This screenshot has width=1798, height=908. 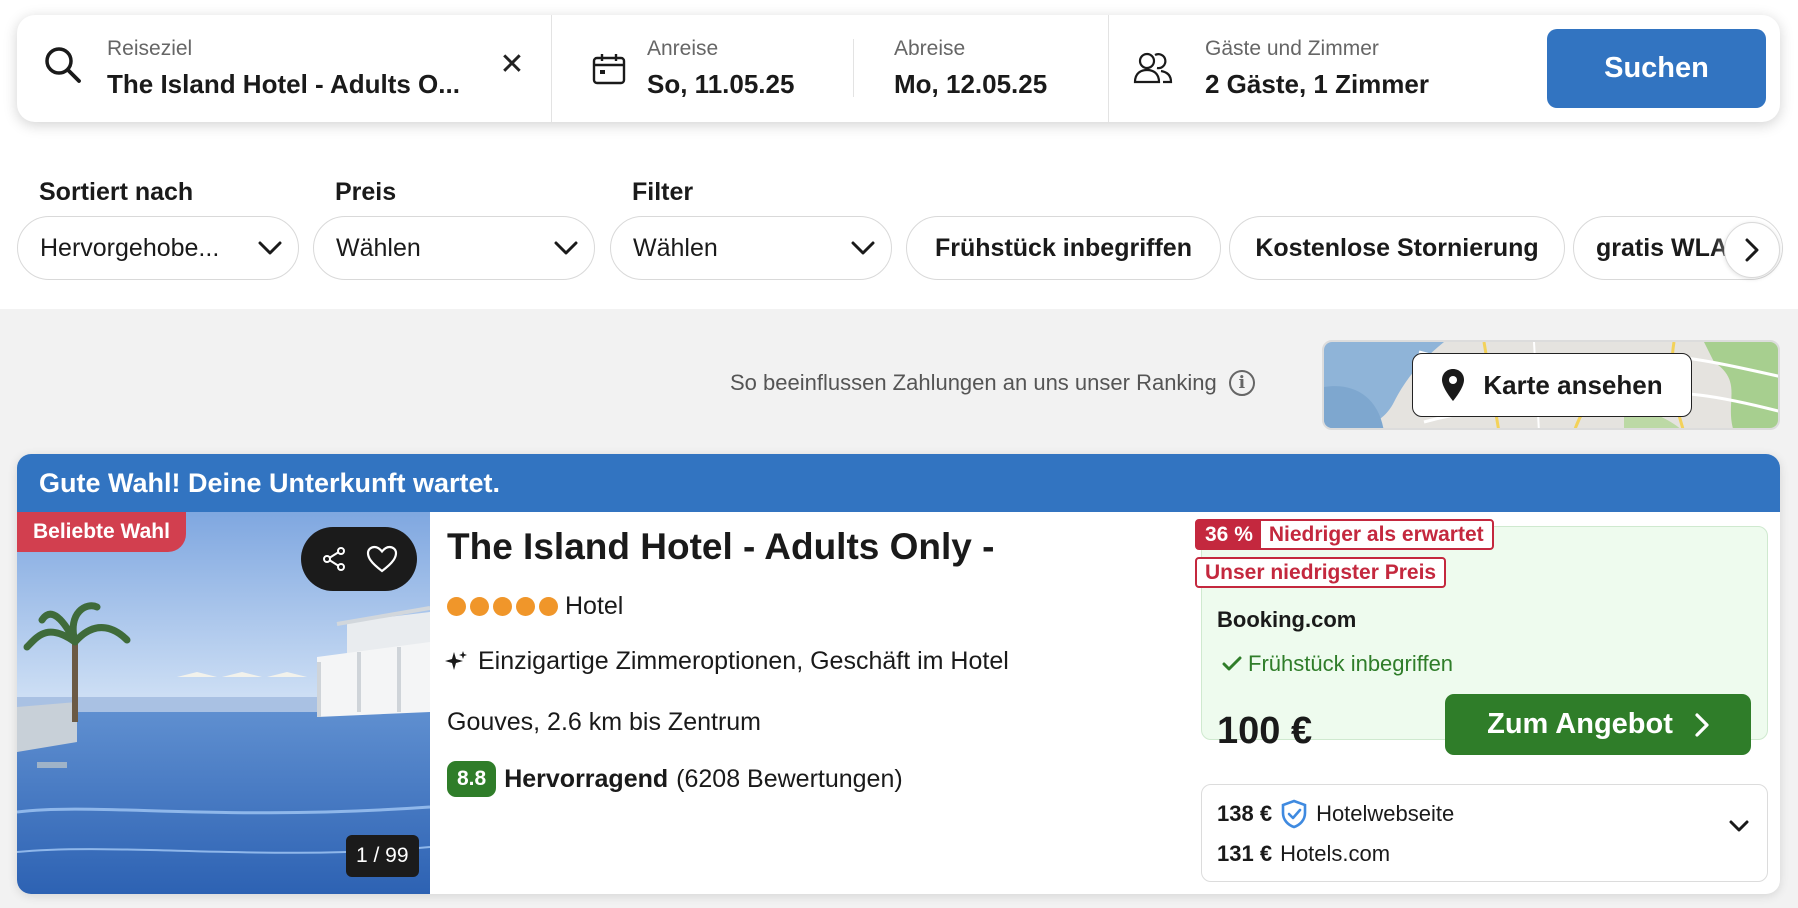 What do you see at coordinates (1376, 534) in the screenshot?
I see `discount-text: Niedriger als erwartet` at bounding box center [1376, 534].